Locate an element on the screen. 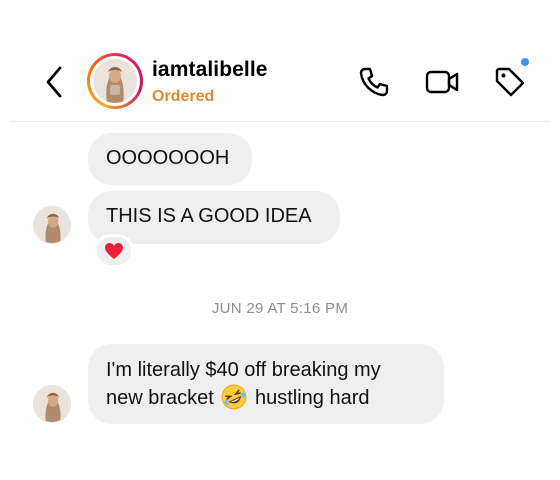 This screenshot has width=560, height=480. phone-call-button is located at coordinates (374, 82).